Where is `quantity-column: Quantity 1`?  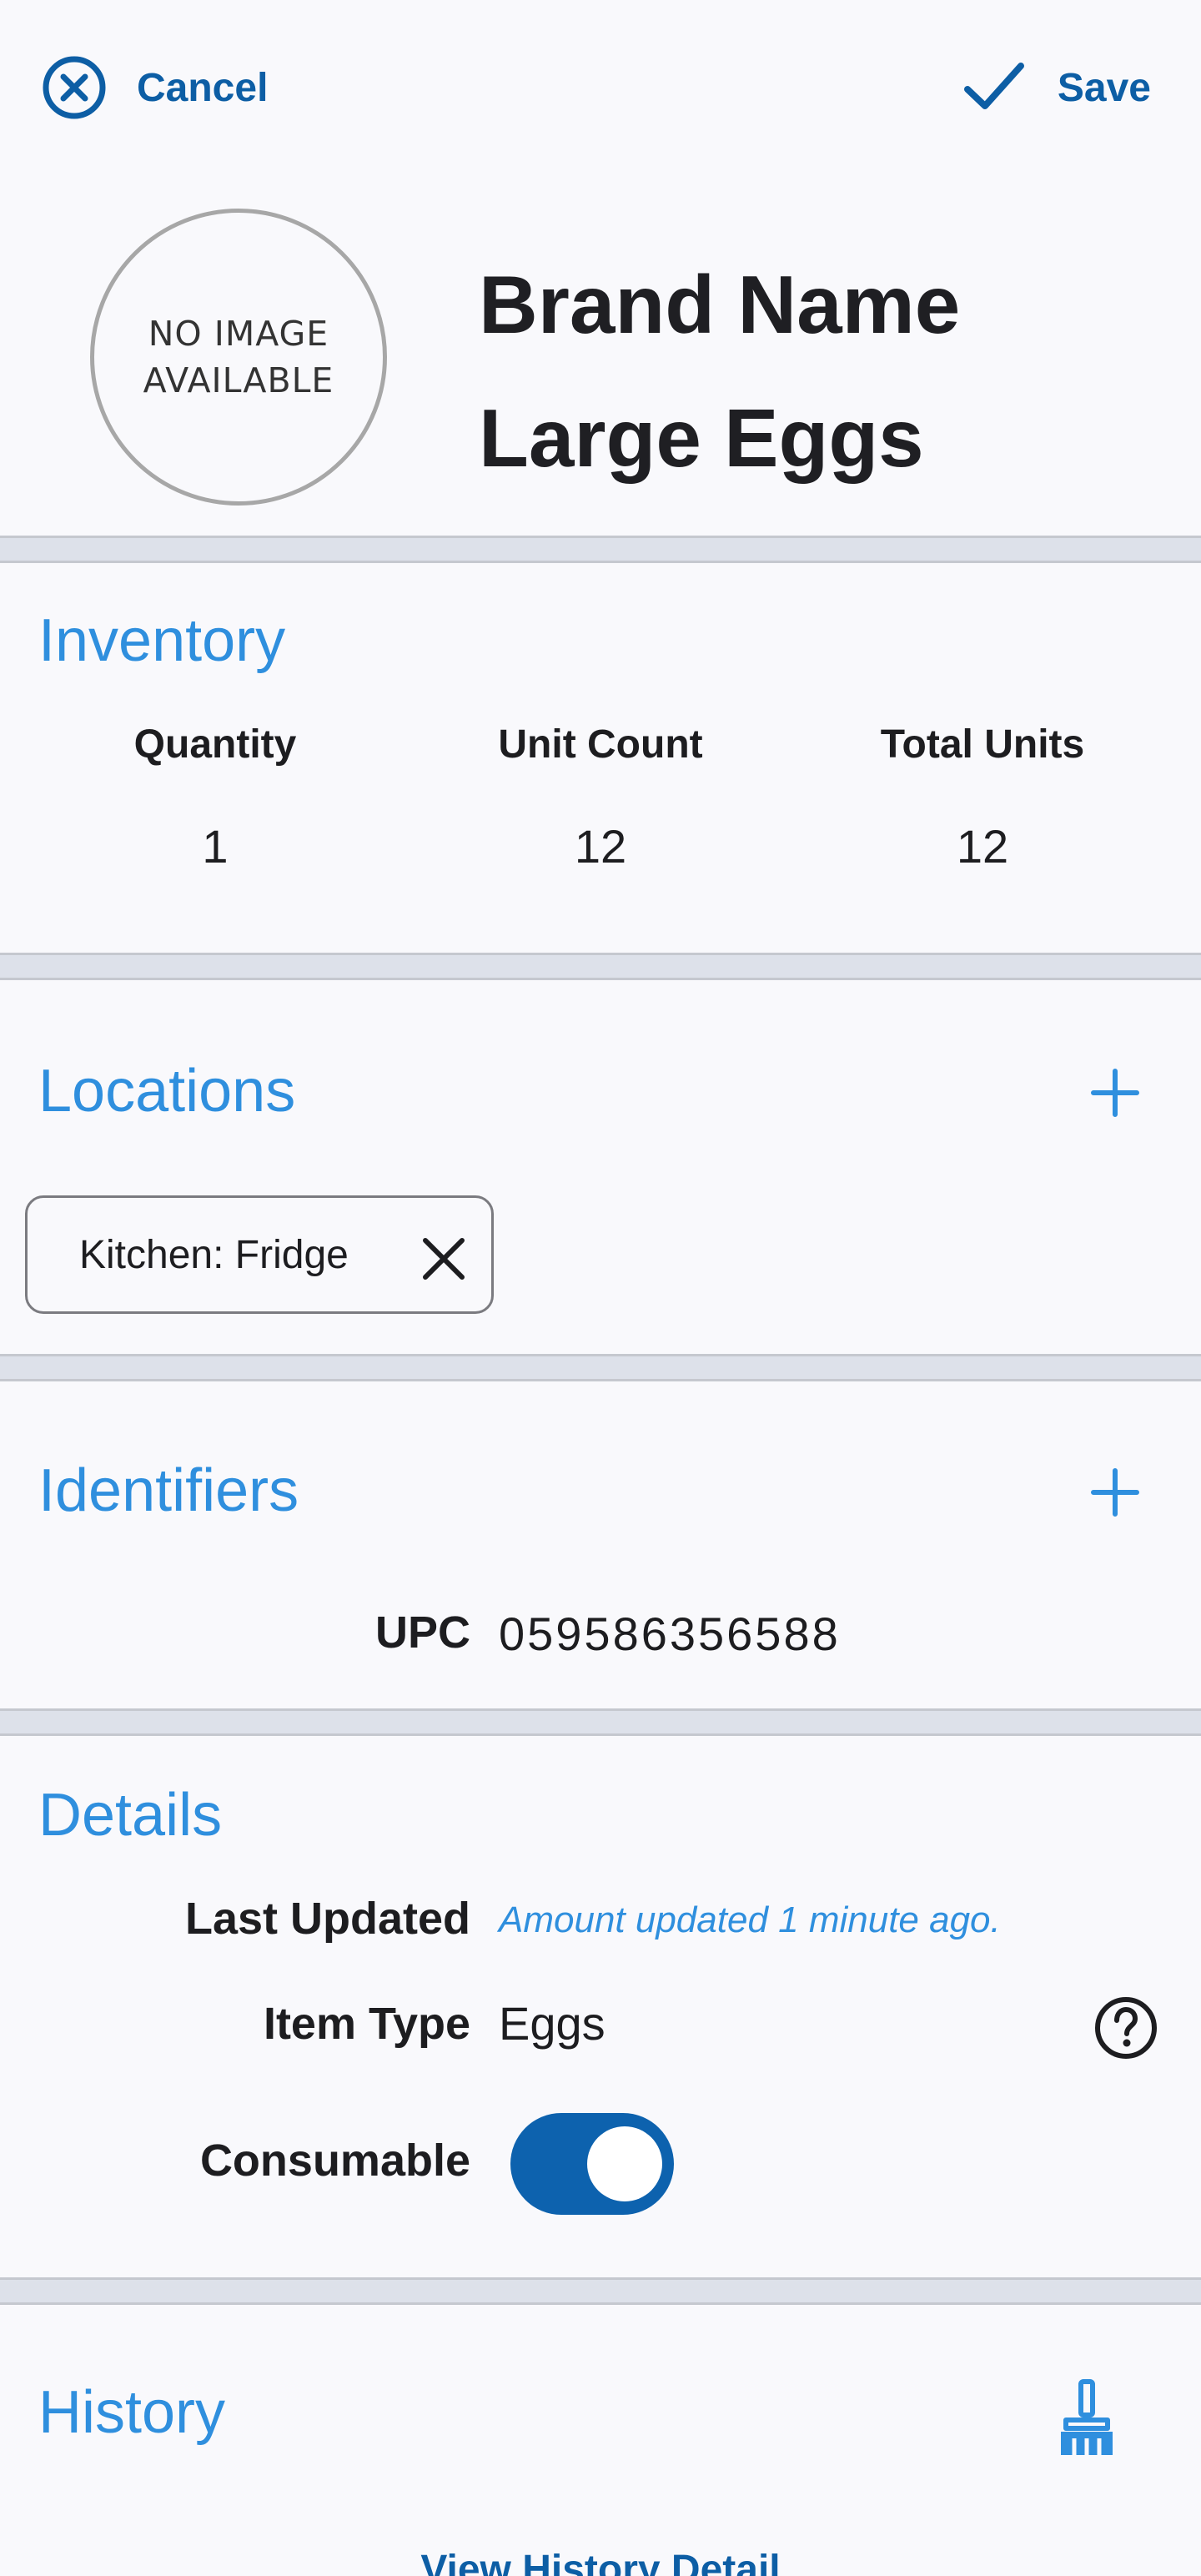
quantity-column: Quantity 1 is located at coordinates (215, 797).